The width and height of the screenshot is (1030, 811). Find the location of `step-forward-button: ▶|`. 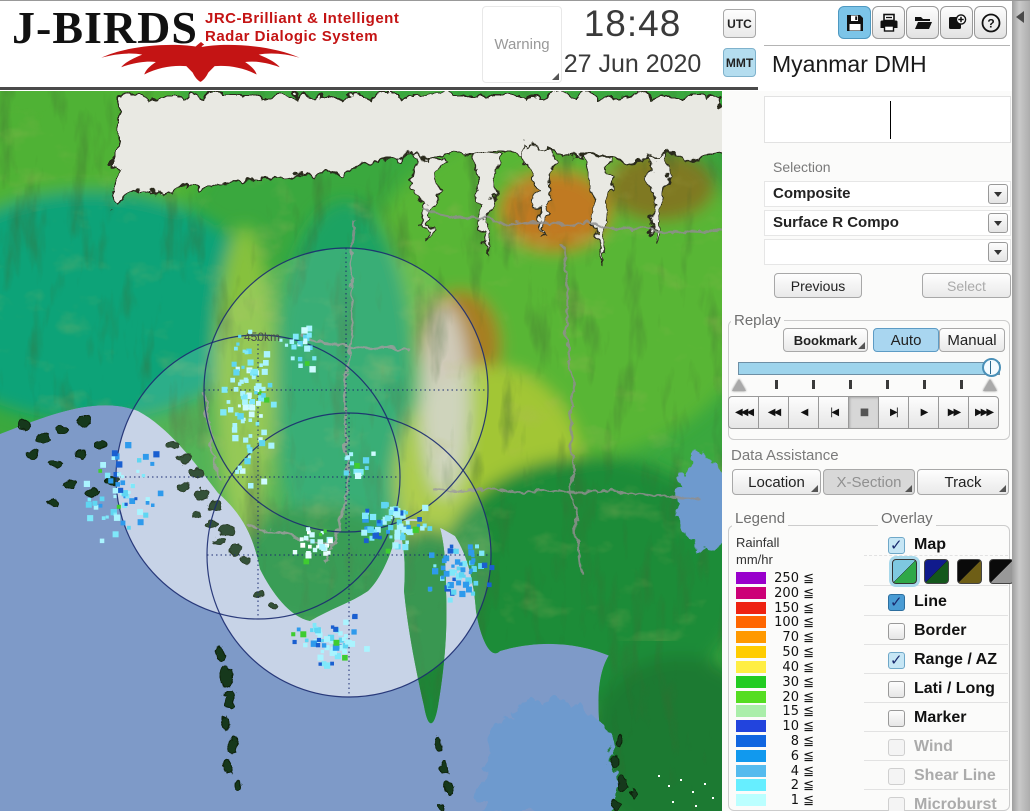

step-forward-button: ▶| is located at coordinates (893, 412).